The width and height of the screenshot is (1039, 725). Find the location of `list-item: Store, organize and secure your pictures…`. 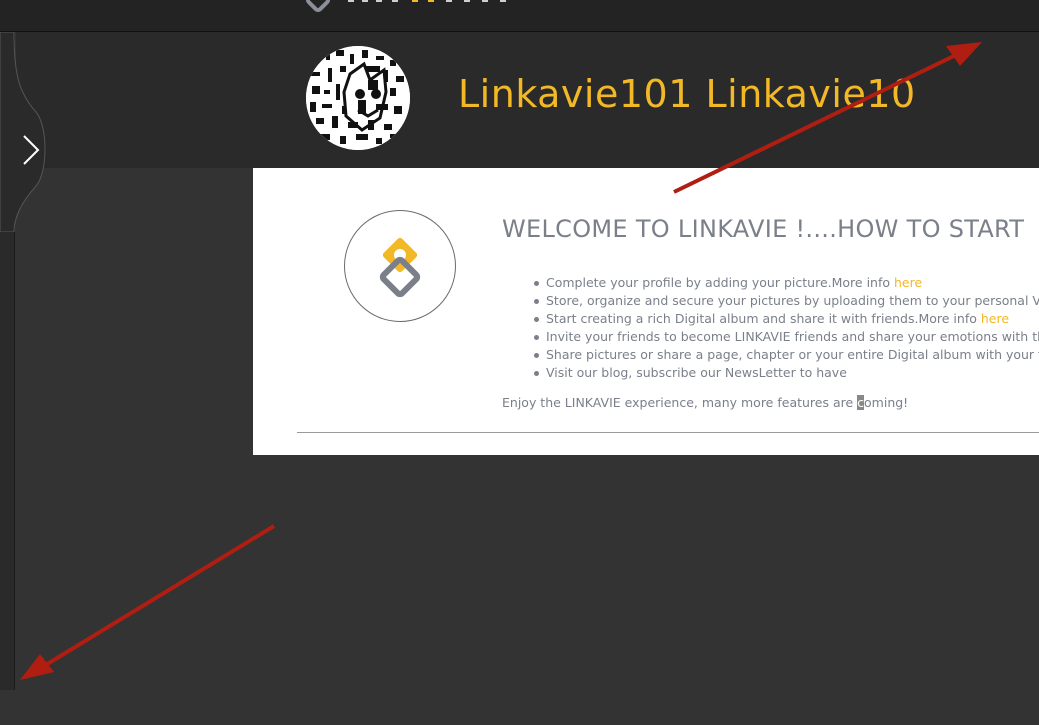

list-item: Store, organize and secure your pictures… is located at coordinates (786, 301).